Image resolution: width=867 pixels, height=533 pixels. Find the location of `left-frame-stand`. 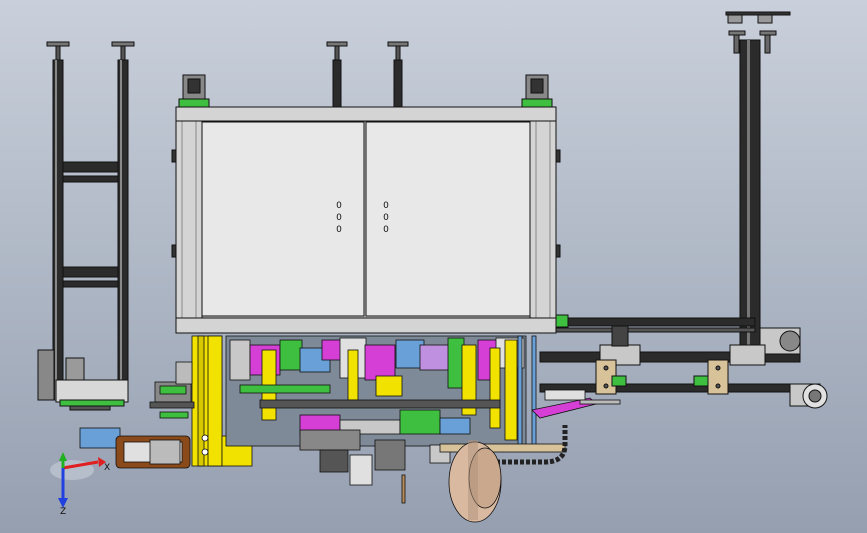

left-frame-stand is located at coordinates (86, 226).